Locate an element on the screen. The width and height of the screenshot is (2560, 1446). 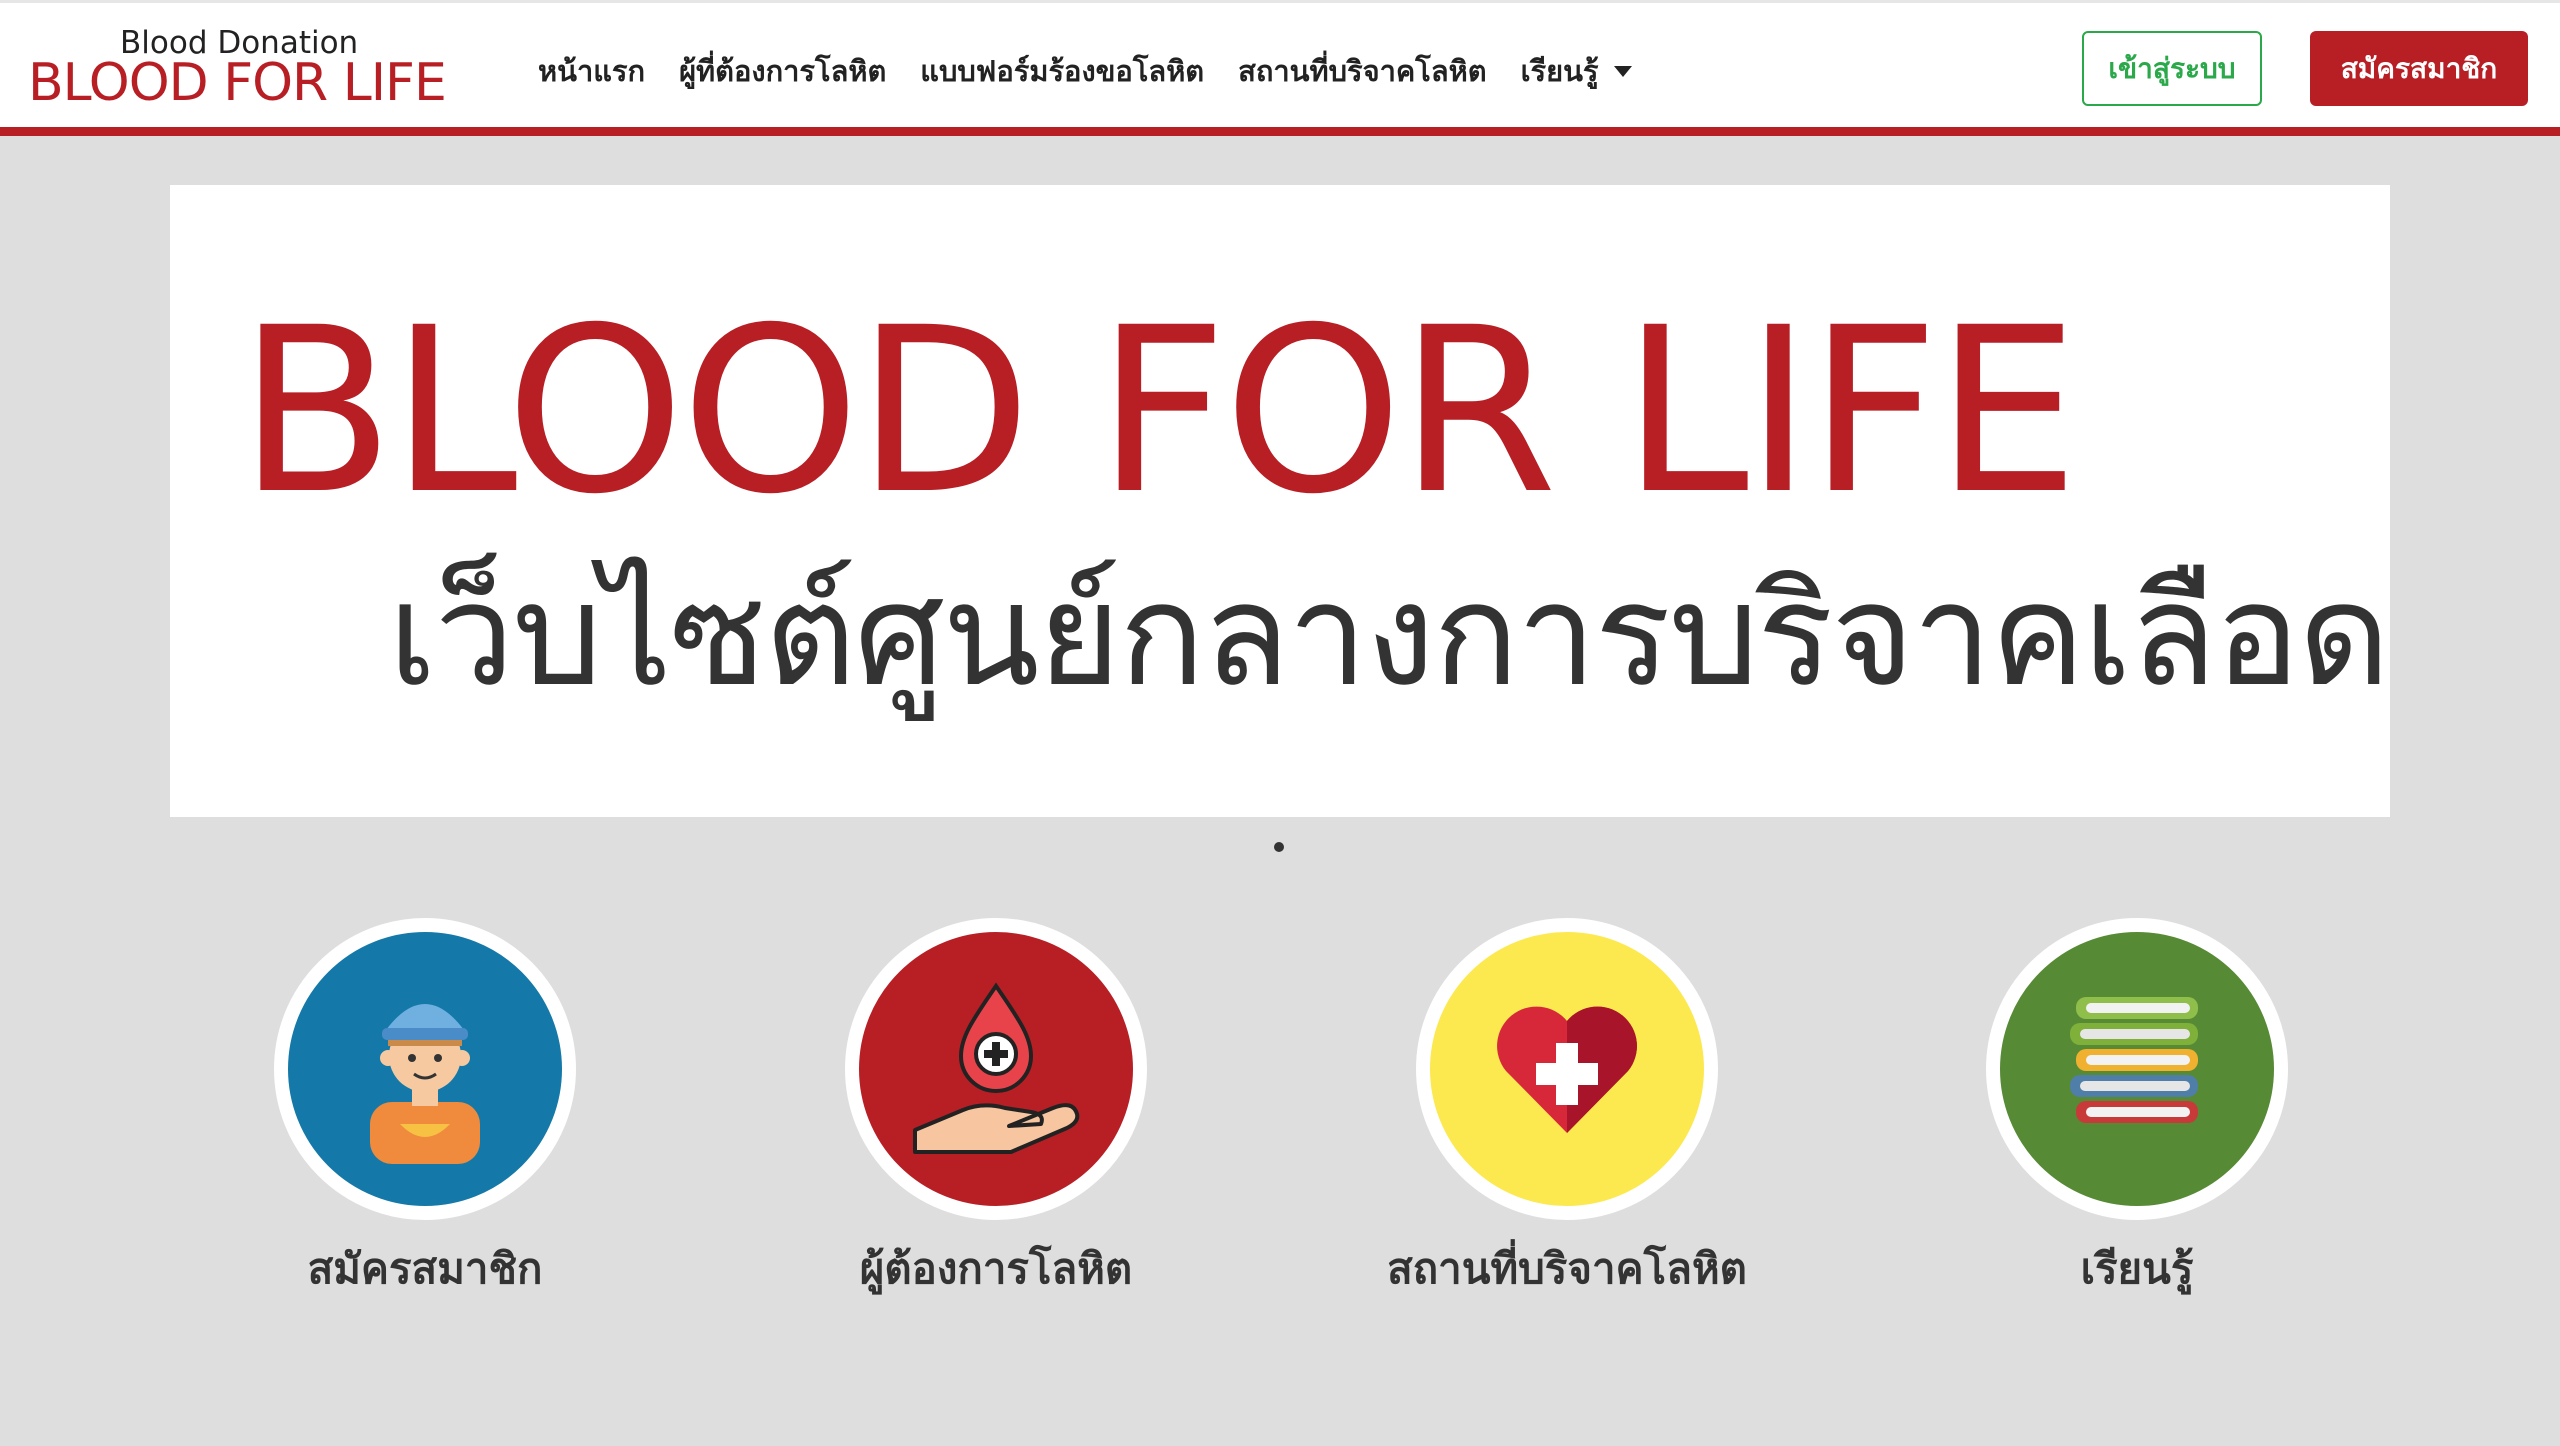
site-logo: Blood Donation BLOOD FOR LIFE is located at coordinates (238, 69).